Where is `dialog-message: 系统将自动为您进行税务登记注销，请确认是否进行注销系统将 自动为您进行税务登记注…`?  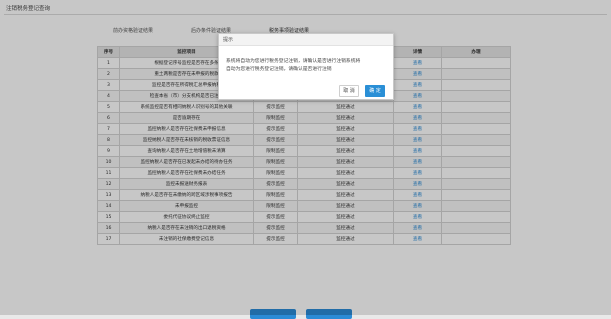
dialog-message: 系统将自动为您进行税务登记注销，请确认是否进行注销系统将 自动为您进行税务登记注… is located at coordinates (307, 66).